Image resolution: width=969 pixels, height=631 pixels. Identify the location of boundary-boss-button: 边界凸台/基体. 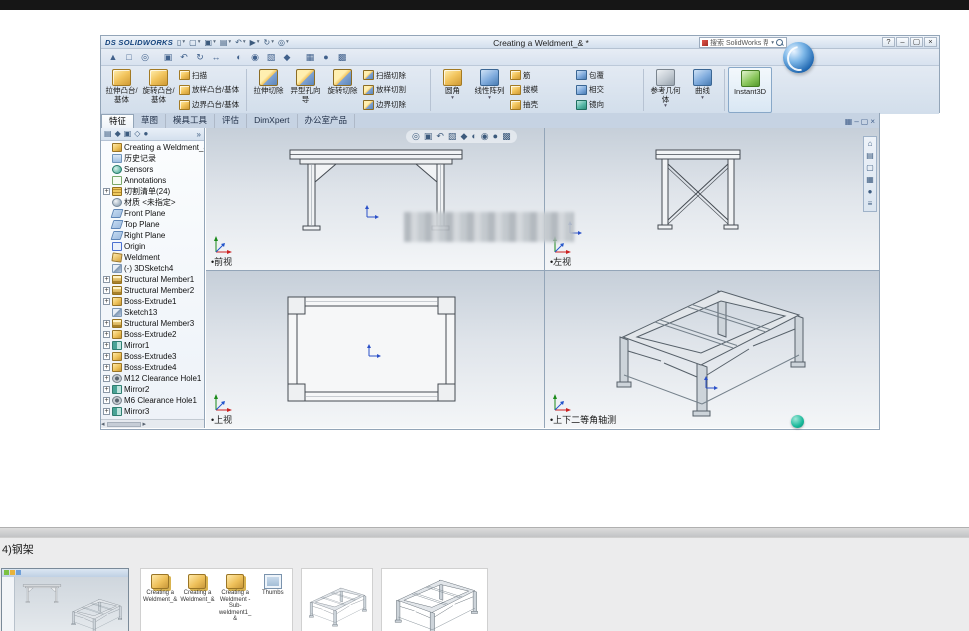
(210, 104).